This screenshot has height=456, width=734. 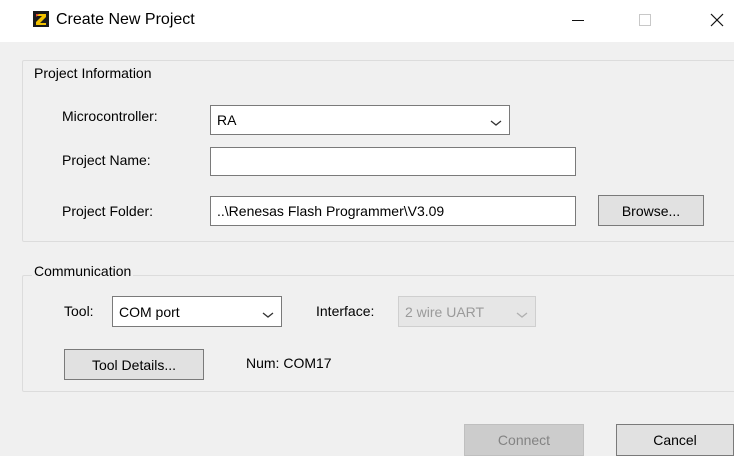 What do you see at coordinates (524, 440) in the screenshot?
I see `connect-button: Connect` at bounding box center [524, 440].